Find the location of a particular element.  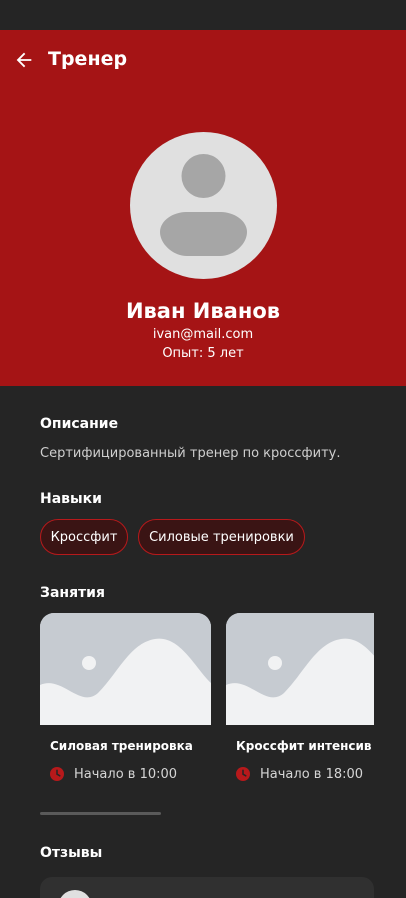

skill-chip: Кроссфит is located at coordinates (84, 537).